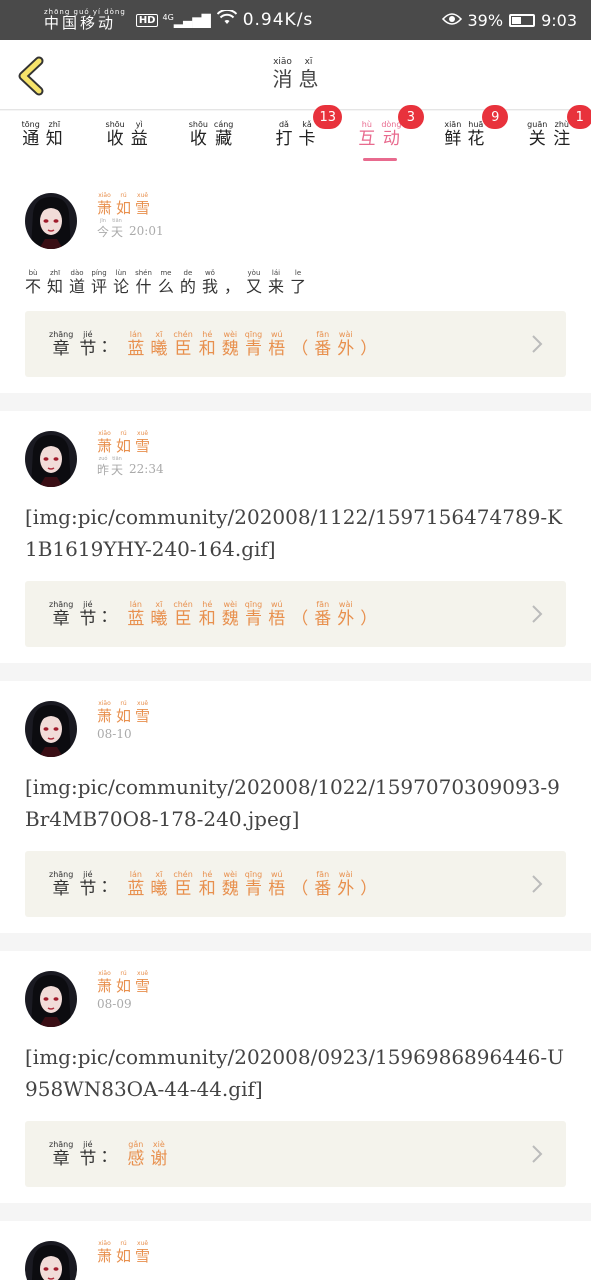 This screenshot has width=591, height=1280. What do you see at coordinates (232, 282) in the screenshot?
I see `message-char: ，` at bounding box center [232, 282].